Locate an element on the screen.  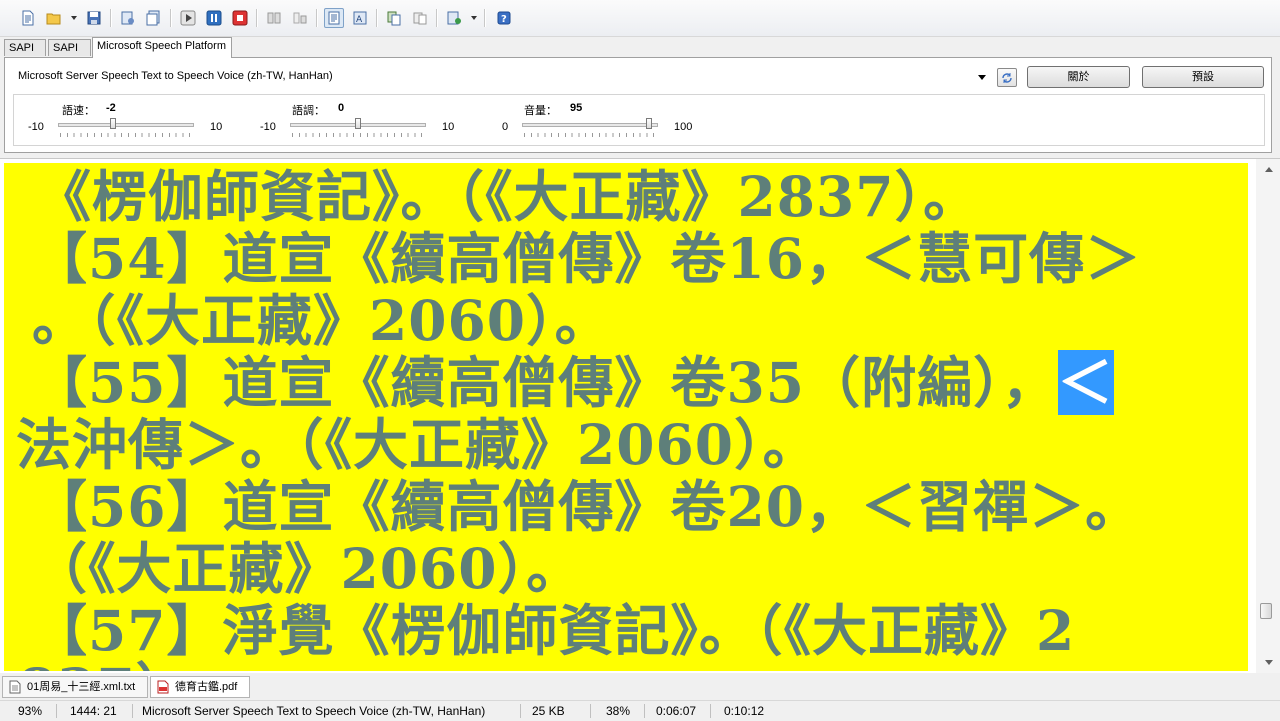
help-icon: ? is located at coordinates (504, 18).